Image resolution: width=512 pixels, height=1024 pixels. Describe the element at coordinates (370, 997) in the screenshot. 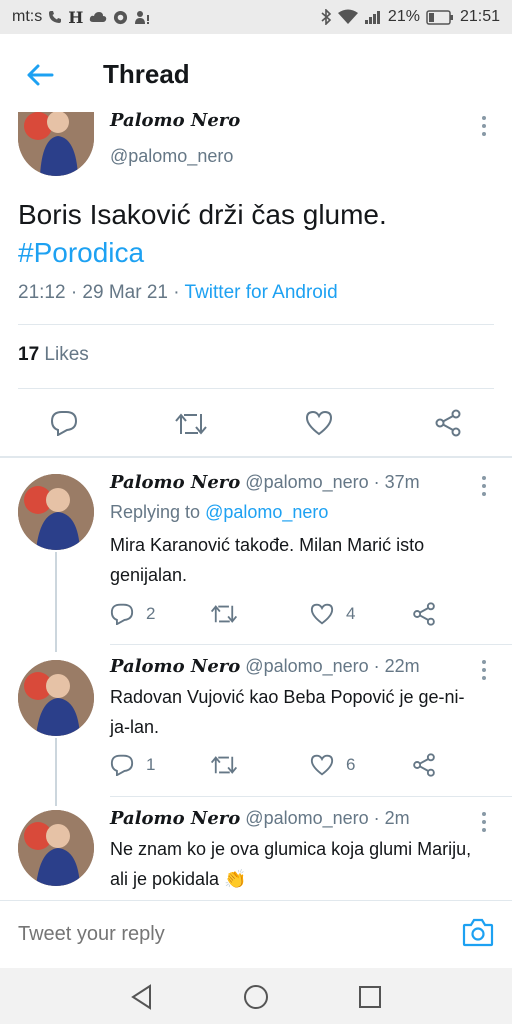

I see `nav-recents-icon` at that location.